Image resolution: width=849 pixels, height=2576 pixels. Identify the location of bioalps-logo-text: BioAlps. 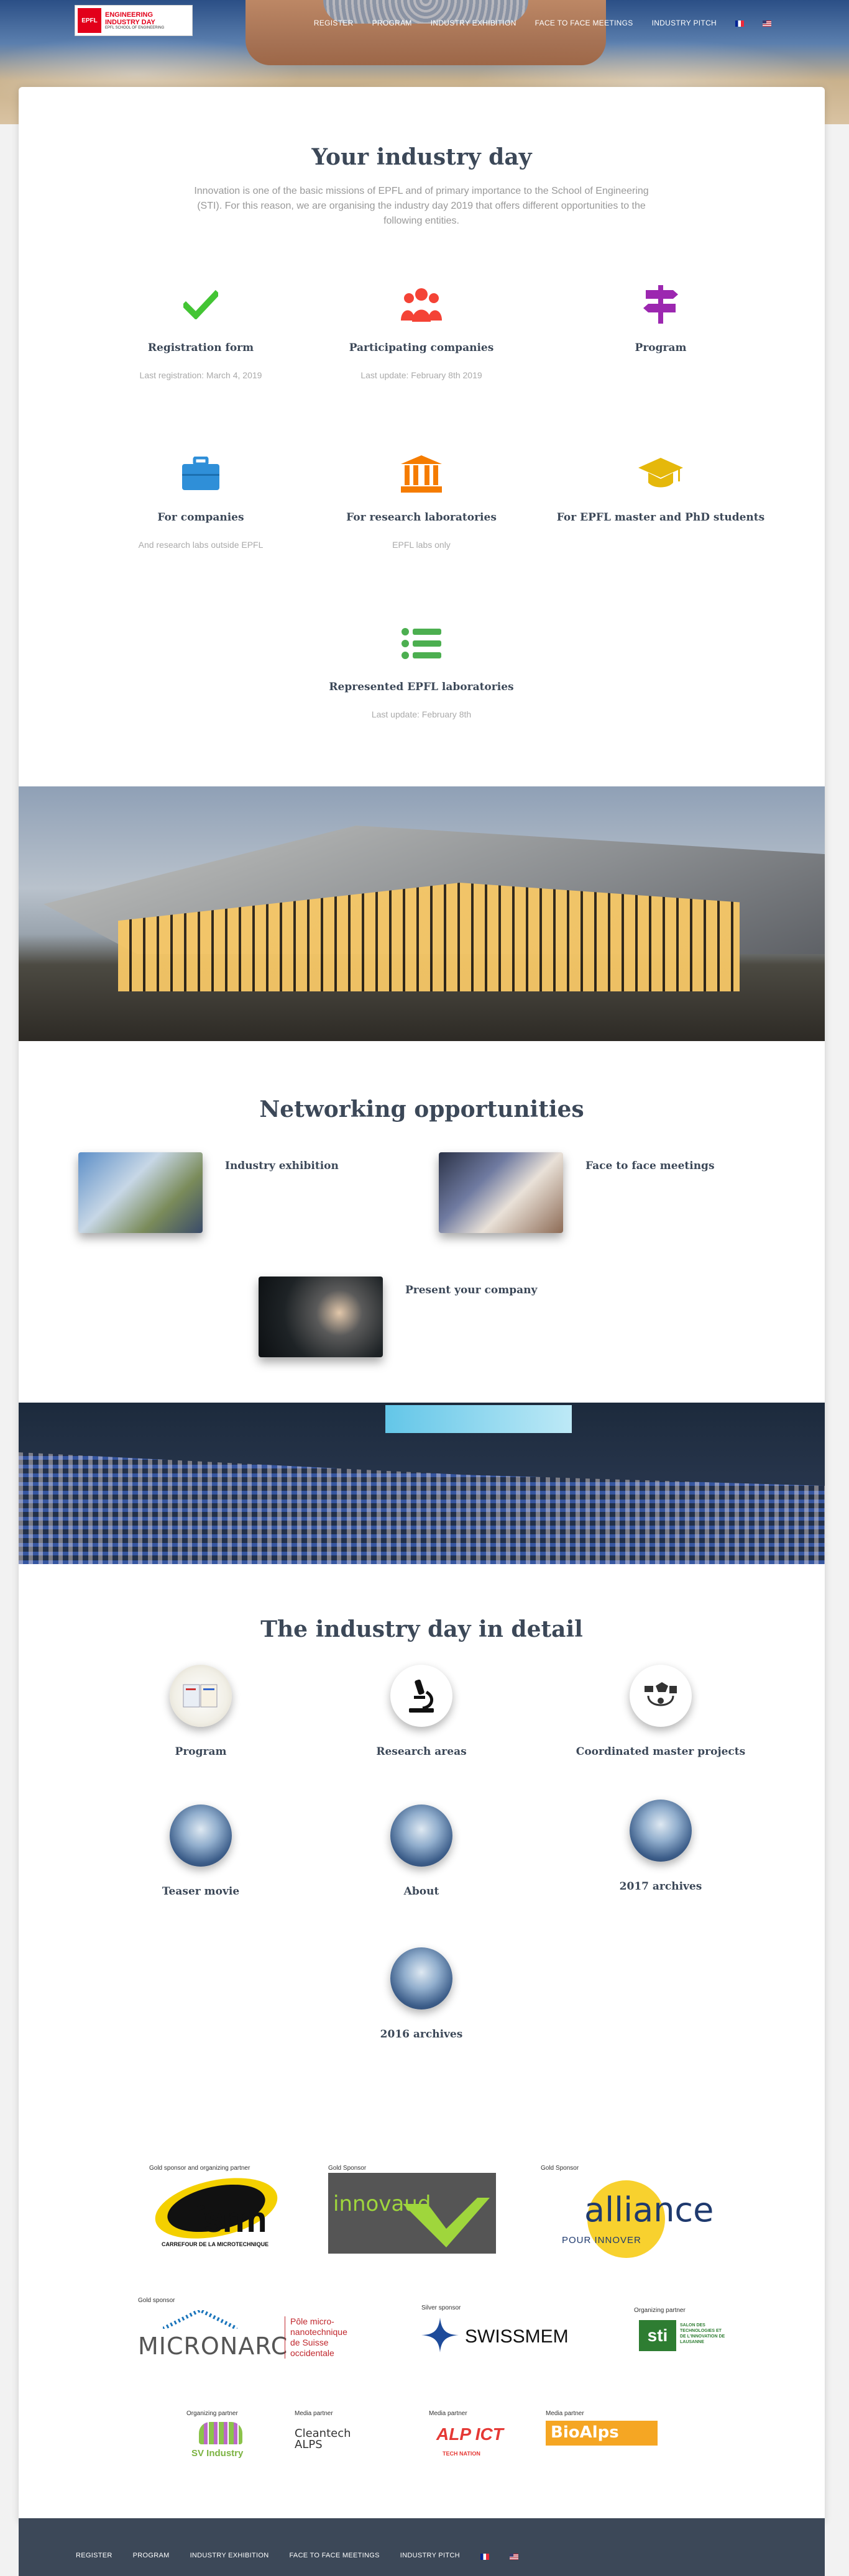
(585, 2432).